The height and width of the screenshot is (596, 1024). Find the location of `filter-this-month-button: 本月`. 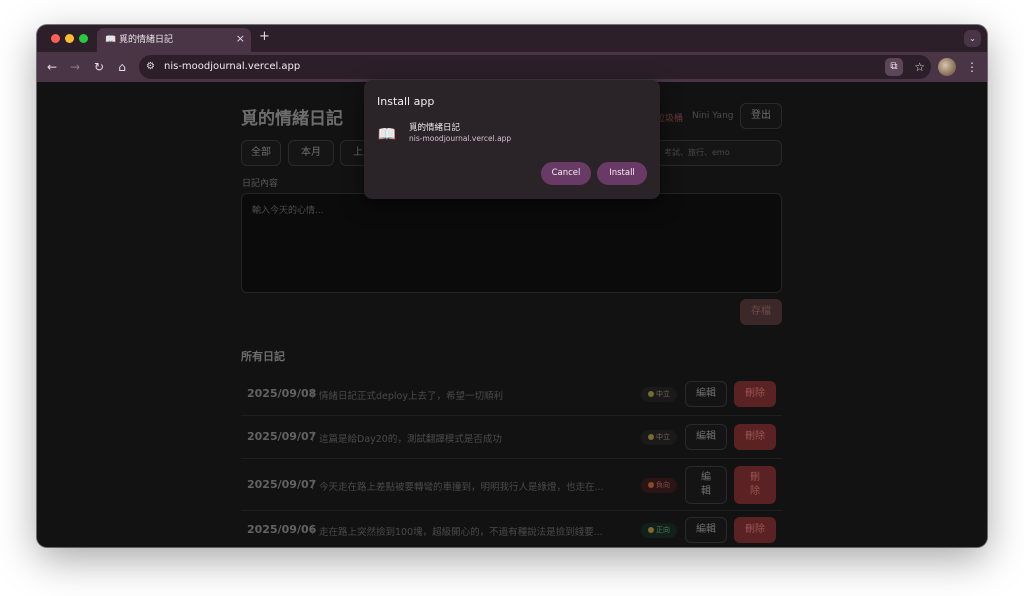

filter-this-month-button: 本月 is located at coordinates (311, 153).